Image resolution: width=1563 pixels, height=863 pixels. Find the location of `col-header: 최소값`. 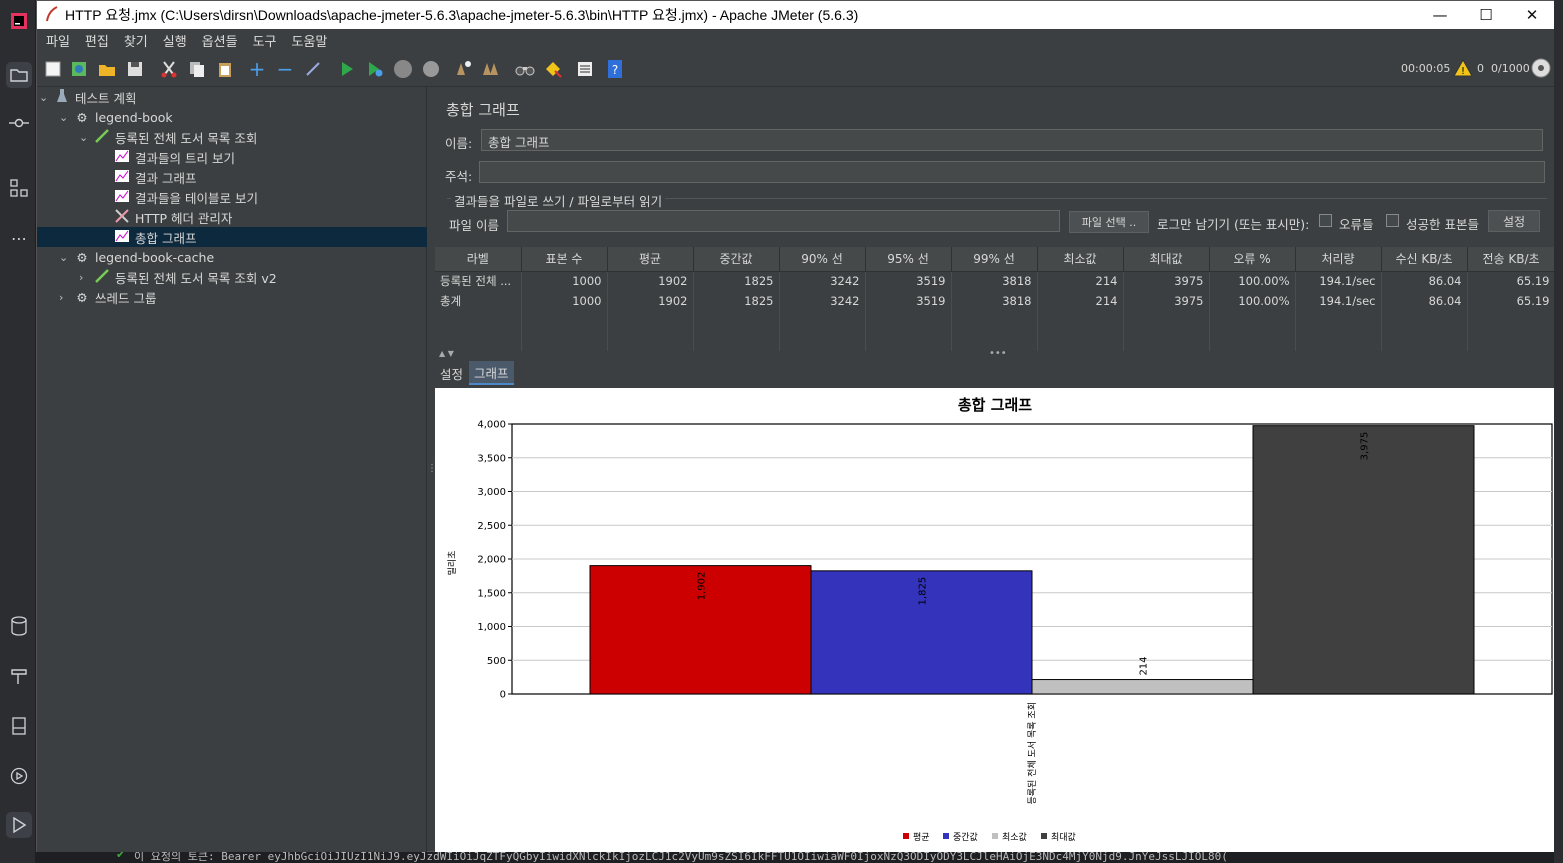

col-header: 최소값 is located at coordinates (1080, 259).